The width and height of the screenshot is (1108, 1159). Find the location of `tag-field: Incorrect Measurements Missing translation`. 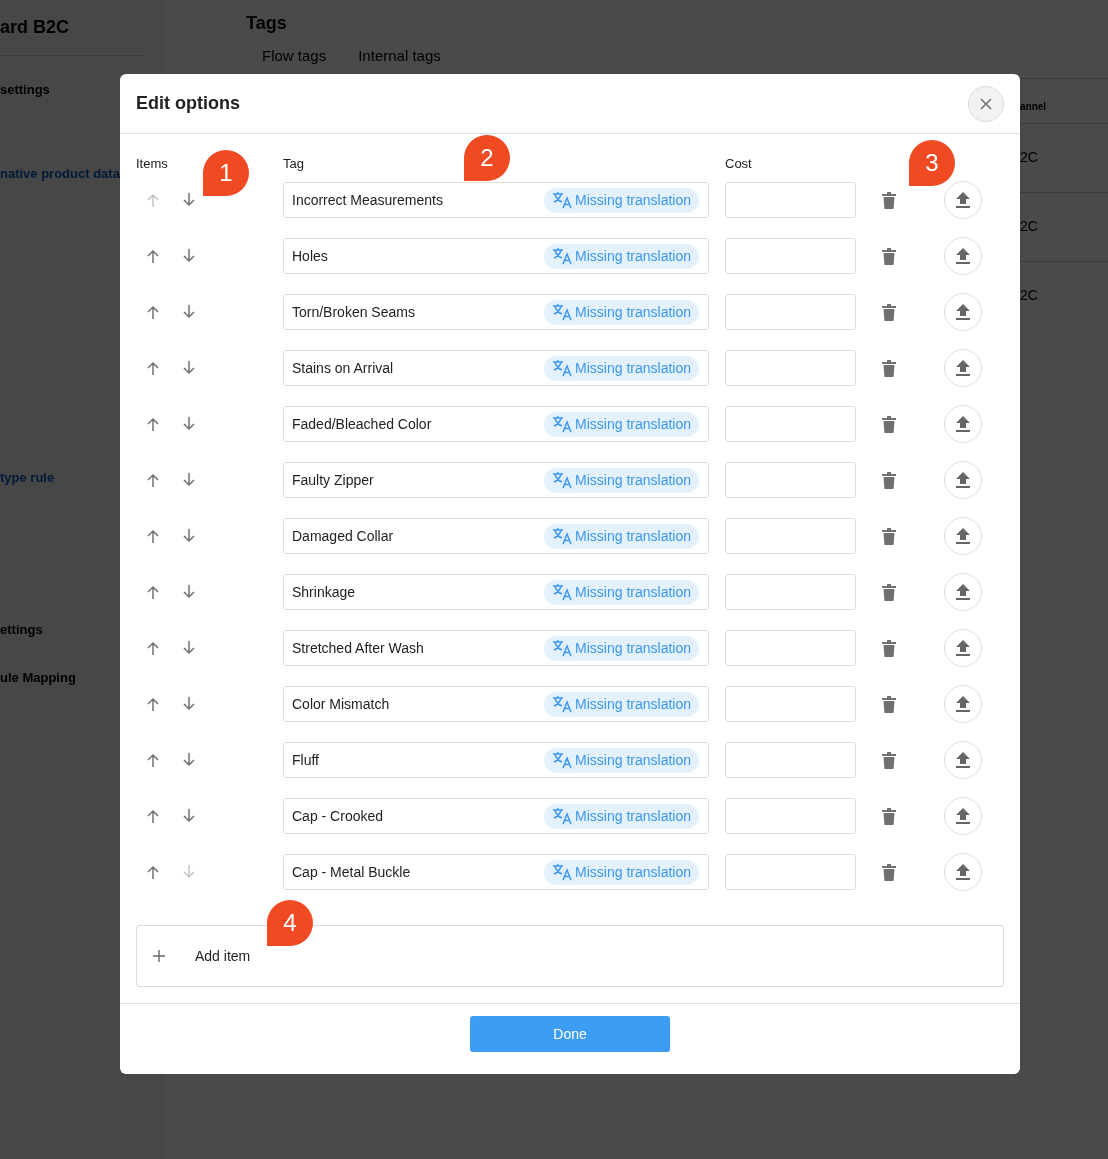

tag-field: Incorrect Measurements Missing translation is located at coordinates (496, 200).